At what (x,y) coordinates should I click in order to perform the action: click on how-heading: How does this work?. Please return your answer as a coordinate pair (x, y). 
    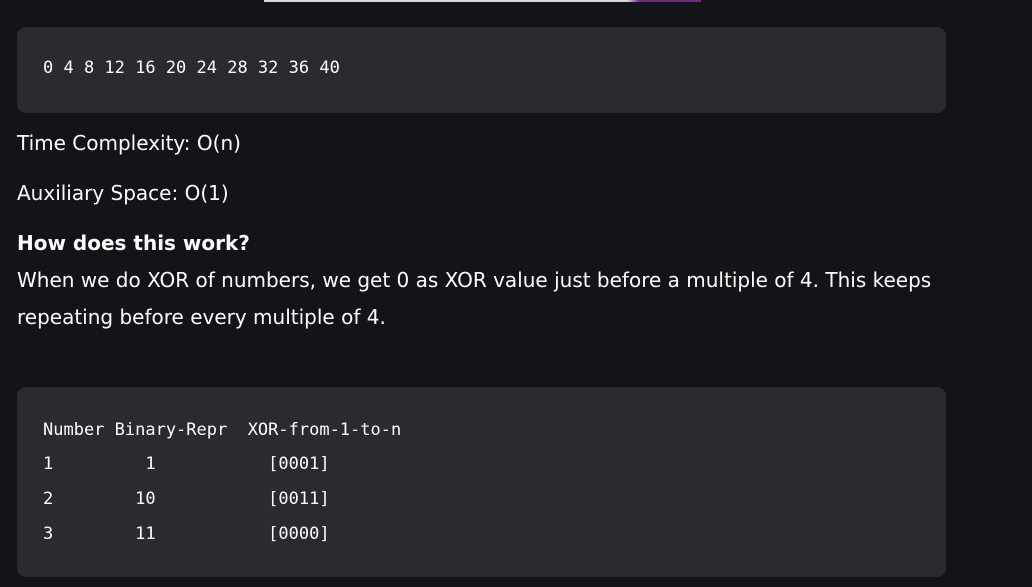
    Looking at the image, I should click on (133, 243).